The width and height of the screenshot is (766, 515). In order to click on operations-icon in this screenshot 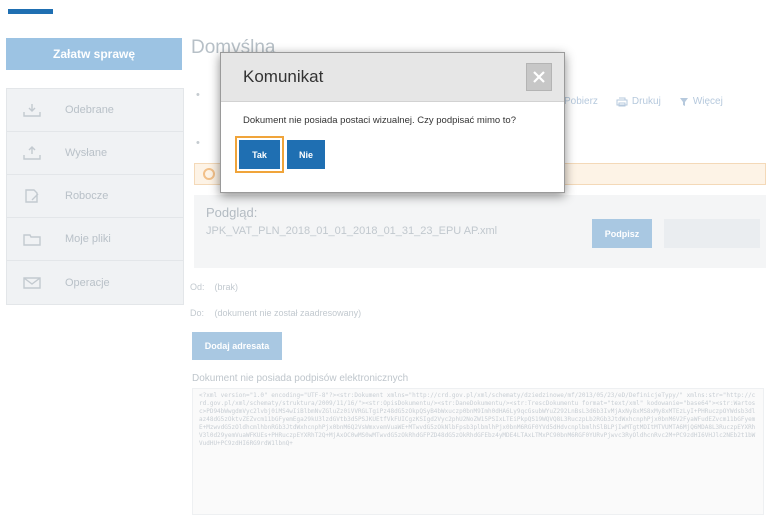, I will do `click(32, 282)`.